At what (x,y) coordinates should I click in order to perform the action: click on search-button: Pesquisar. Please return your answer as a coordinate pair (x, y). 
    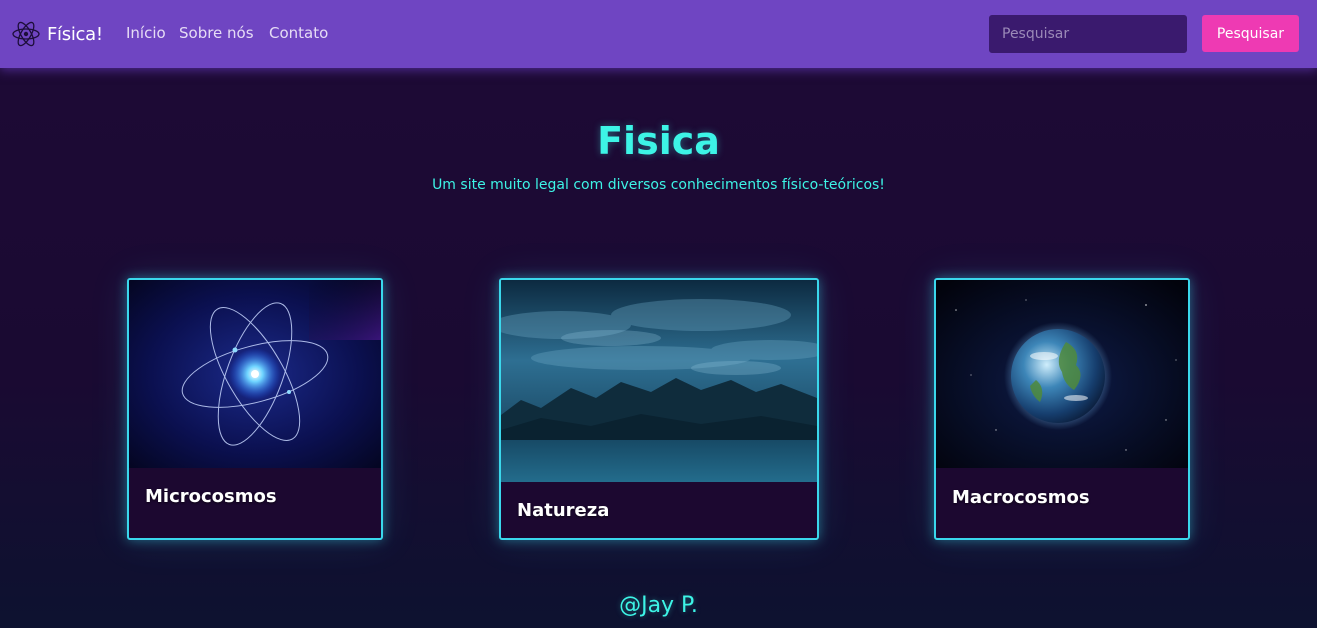
    Looking at the image, I should click on (1250, 33).